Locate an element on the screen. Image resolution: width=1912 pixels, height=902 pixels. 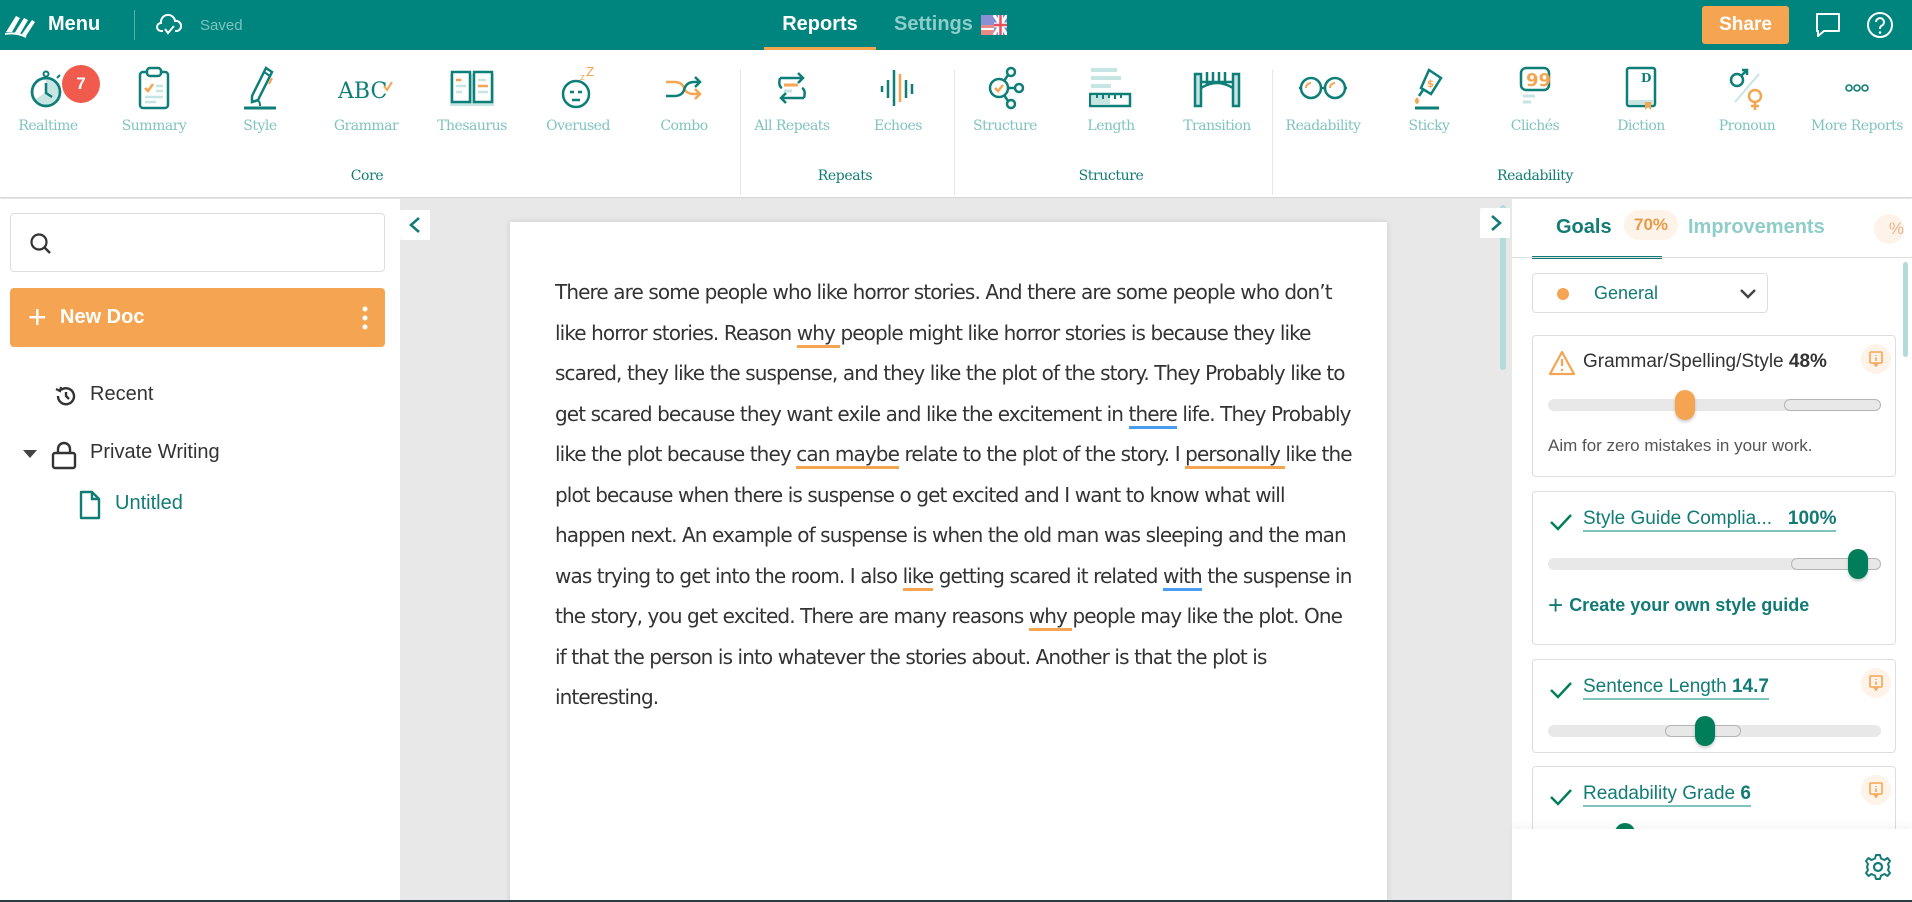
tool-label: Structure is located at coordinates (1005, 126).